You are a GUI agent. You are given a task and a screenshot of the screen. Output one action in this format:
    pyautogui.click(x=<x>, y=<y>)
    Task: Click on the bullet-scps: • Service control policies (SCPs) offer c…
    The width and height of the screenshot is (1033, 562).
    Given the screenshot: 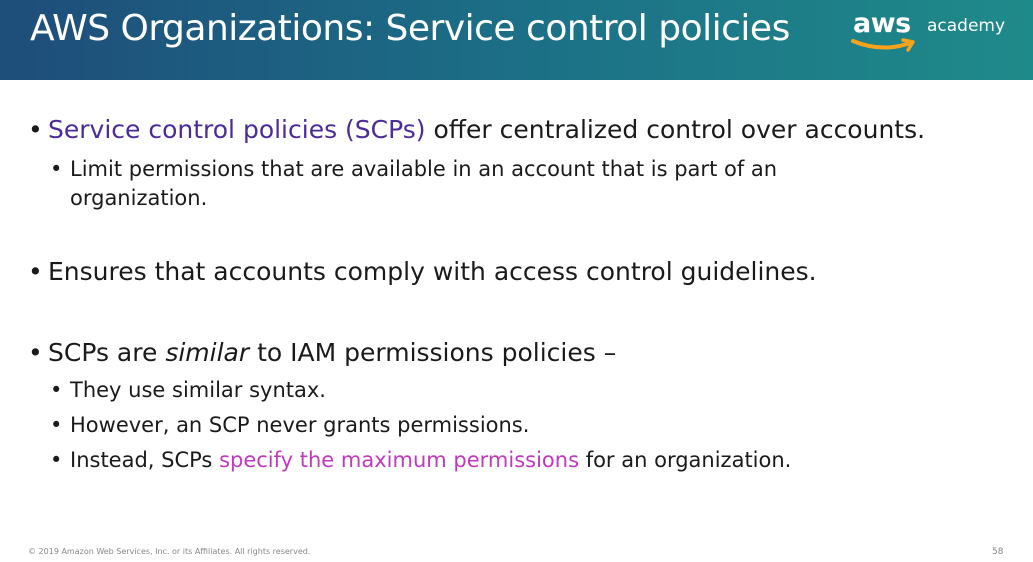 What is the action you would take?
    pyautogui.click(x=477, y=129)
    